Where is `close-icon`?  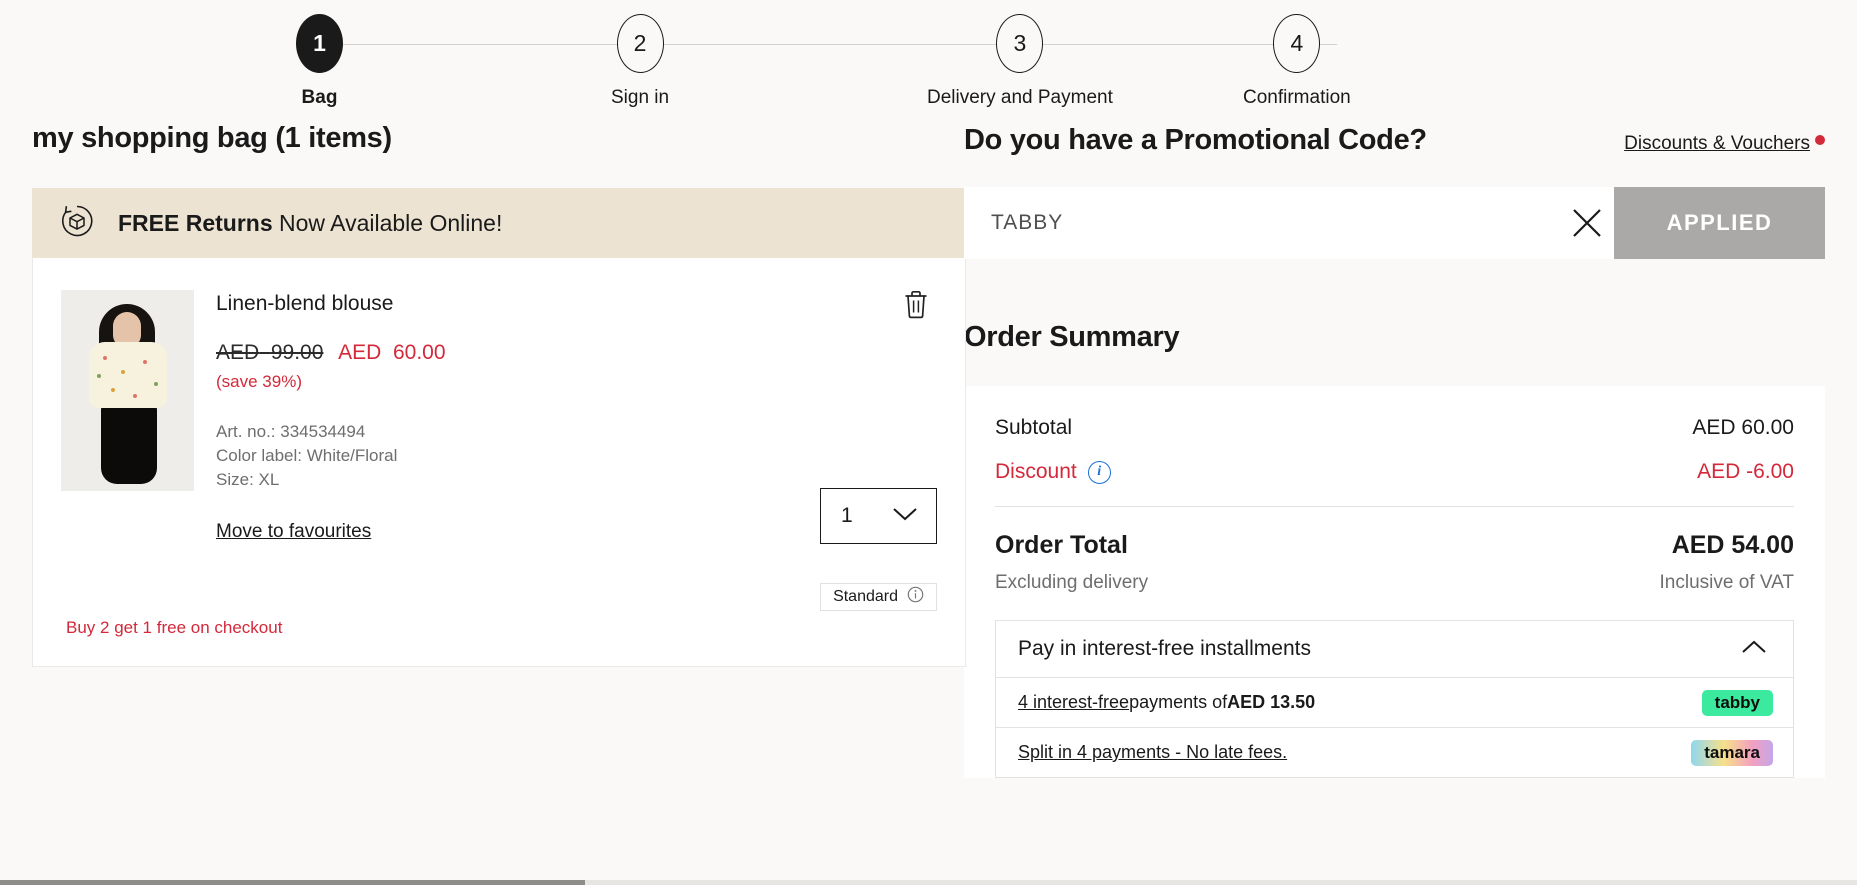
close-icon is located at coordinates (1587, 223).